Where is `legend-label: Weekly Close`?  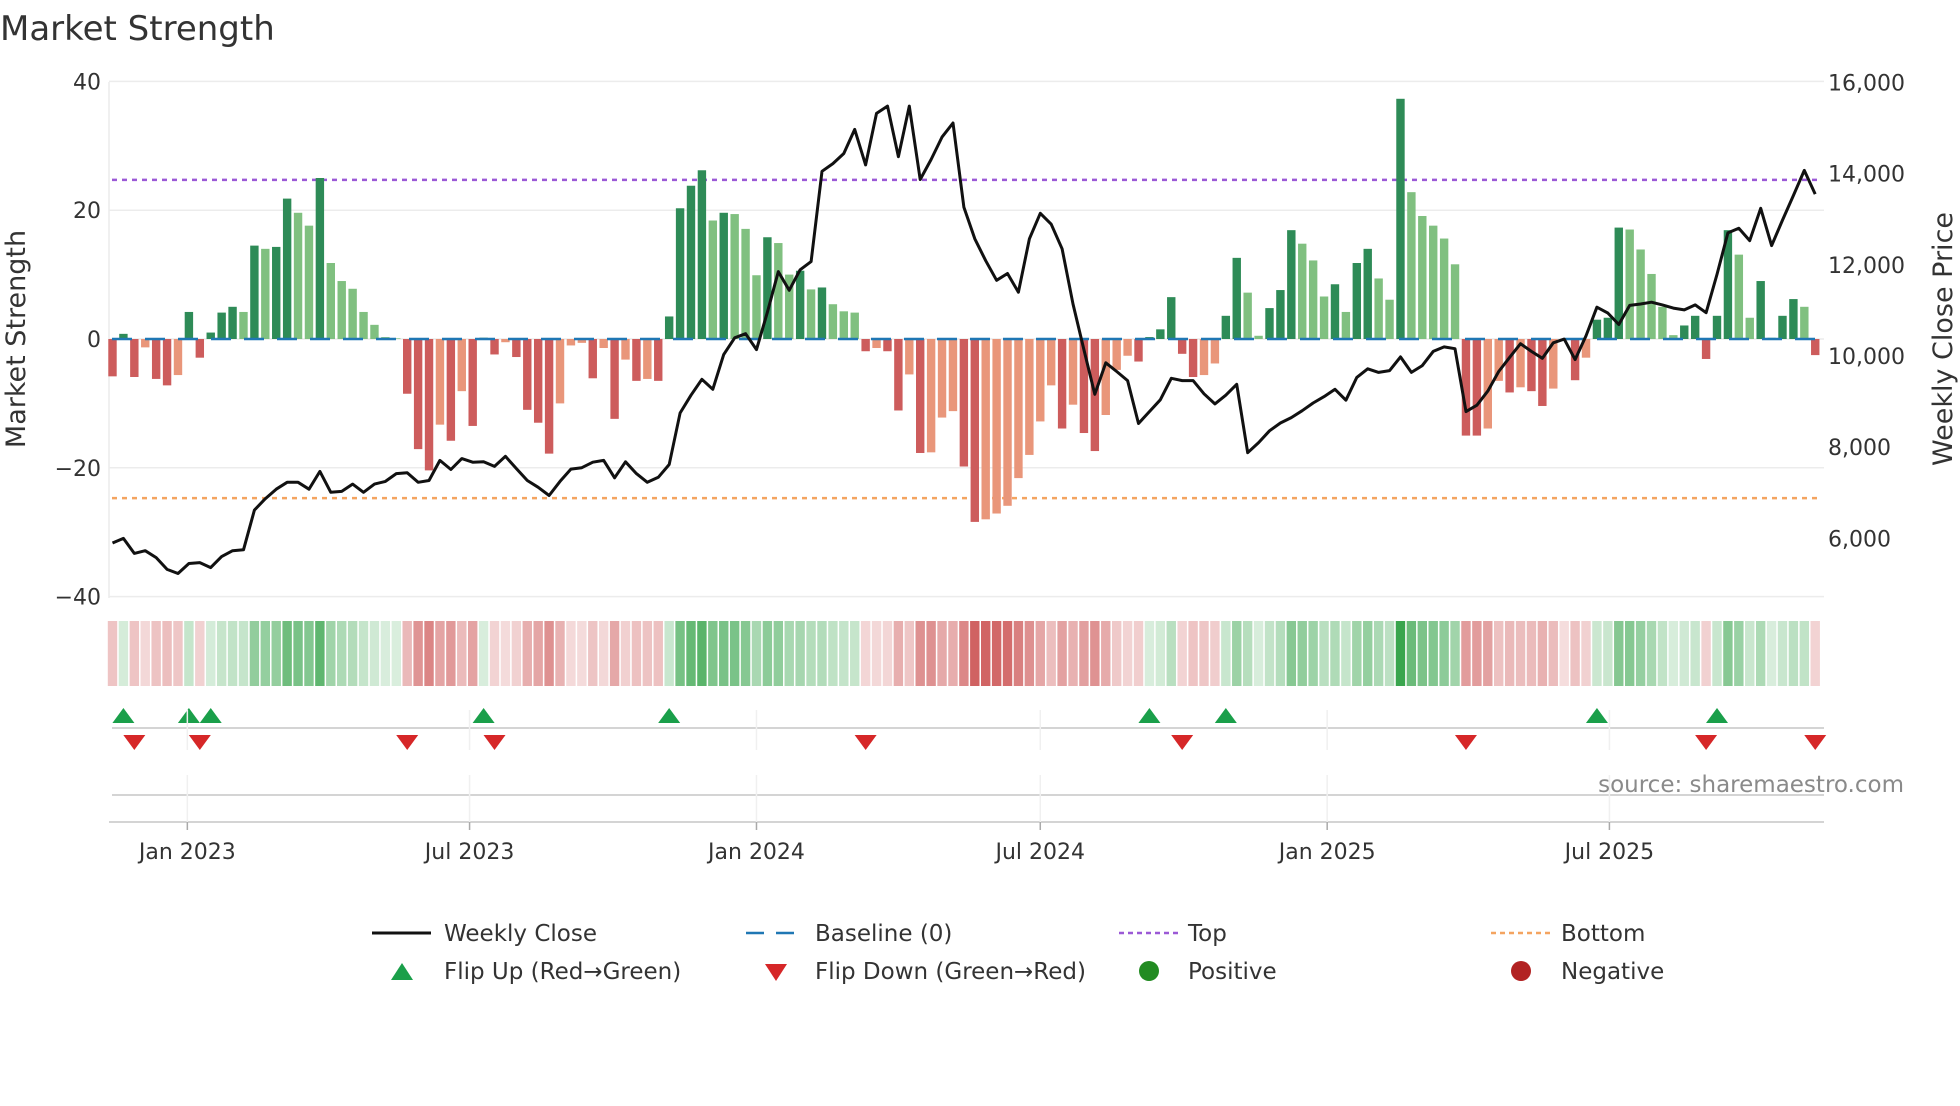 legend-label: Weekly Close is located at coordinates (520, 934).